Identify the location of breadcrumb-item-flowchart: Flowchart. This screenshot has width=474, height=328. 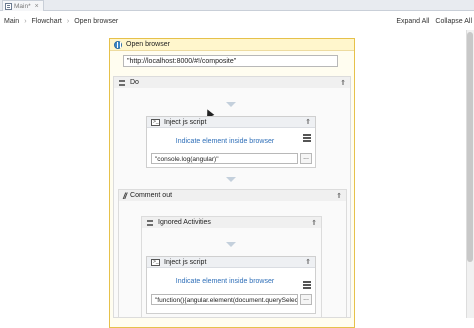
(47, 21).